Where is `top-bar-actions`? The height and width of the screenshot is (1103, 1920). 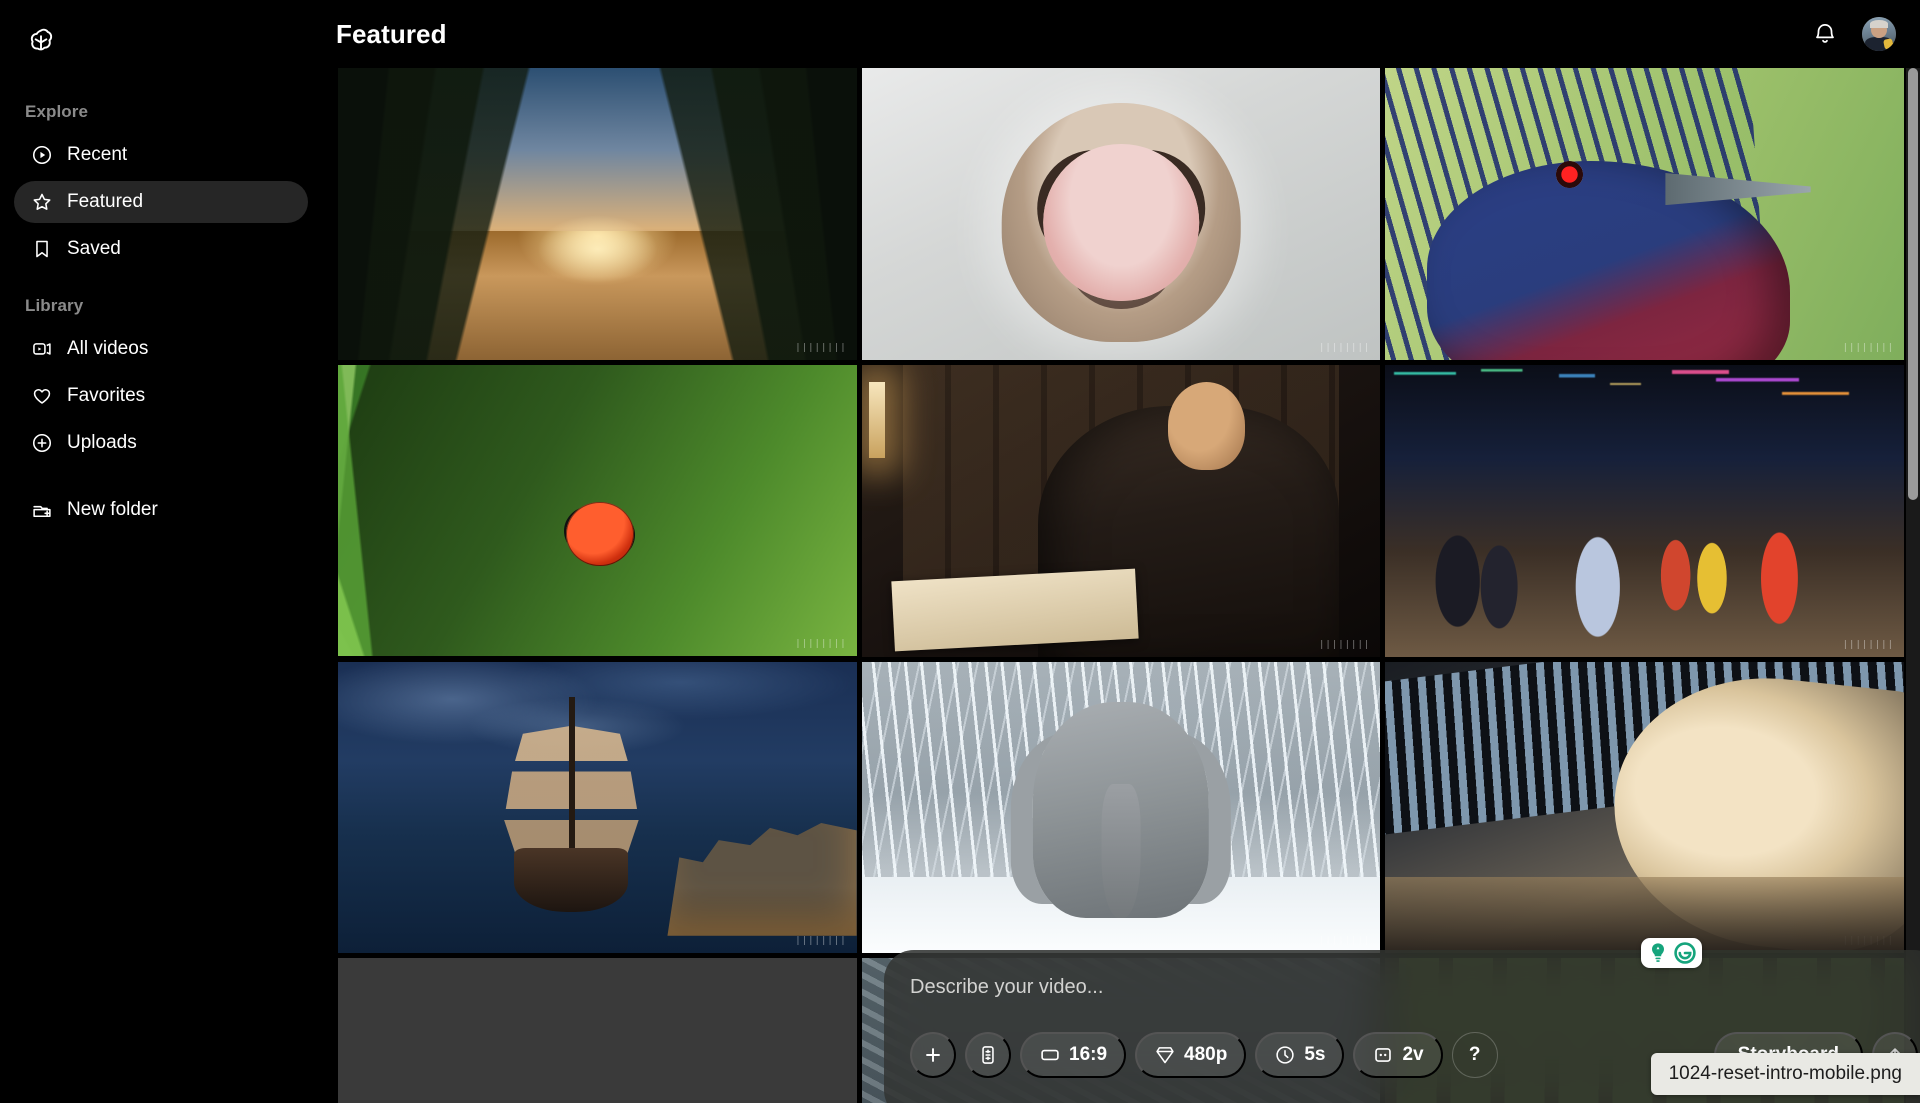
top-bar-actions is located at coordinates (1853, 34).